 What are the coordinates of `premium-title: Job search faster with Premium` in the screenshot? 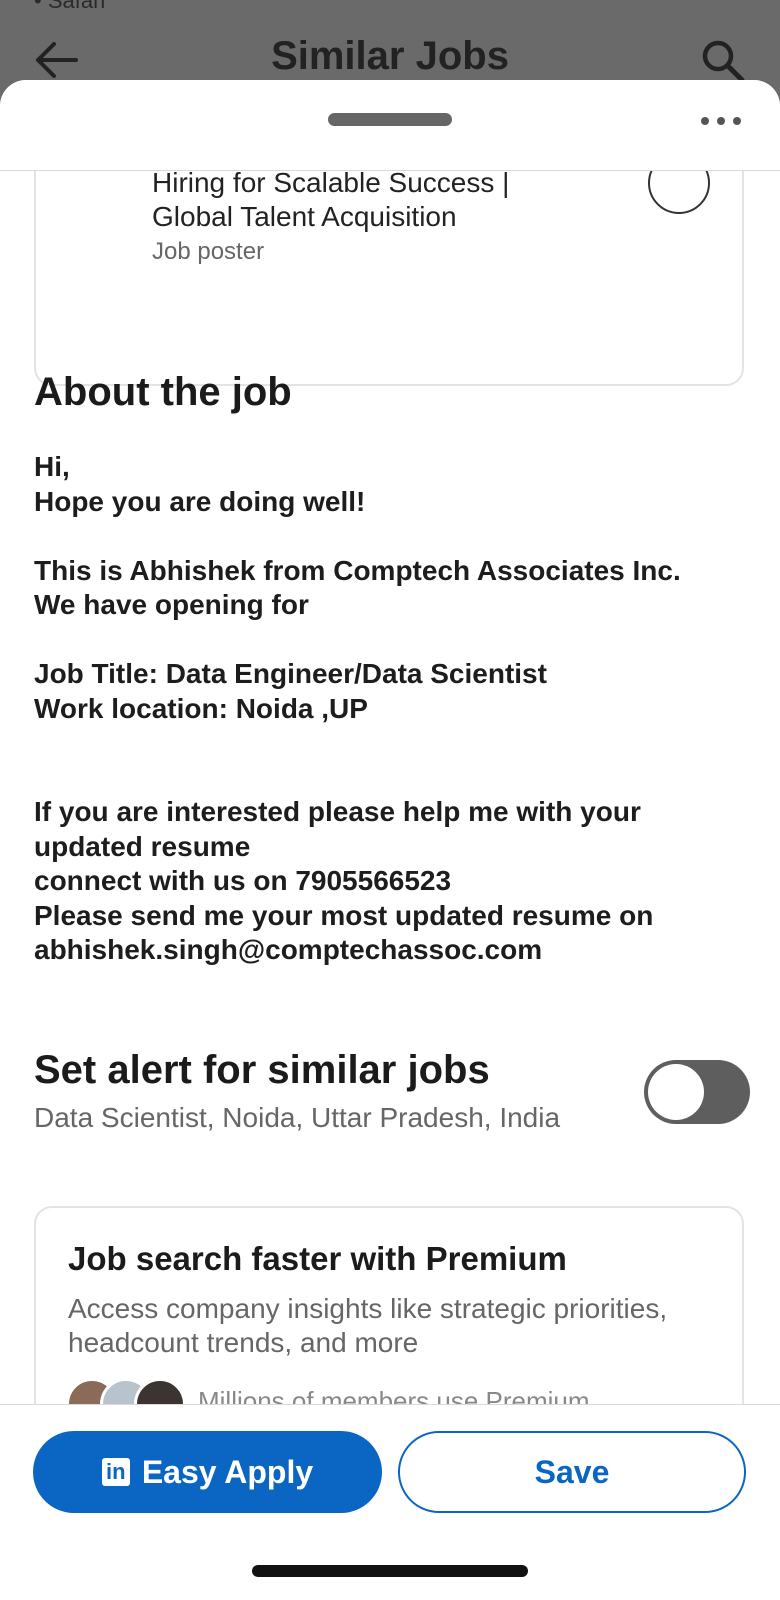 It's located at (317, 1258).